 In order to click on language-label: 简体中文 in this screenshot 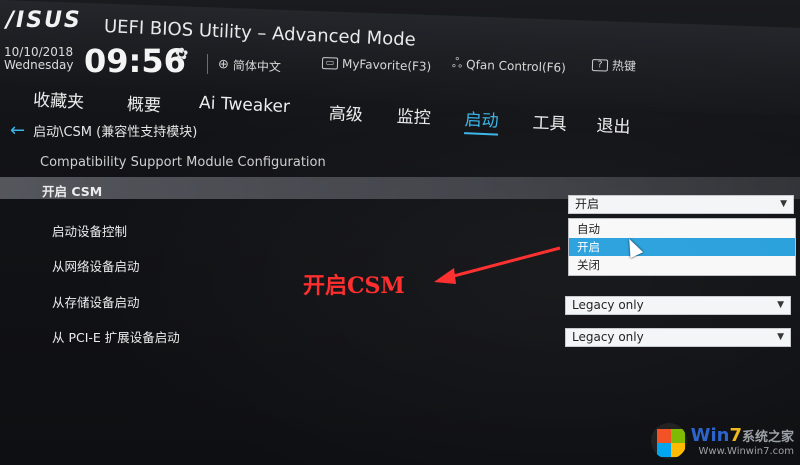, I will do `click(257, 66)`.